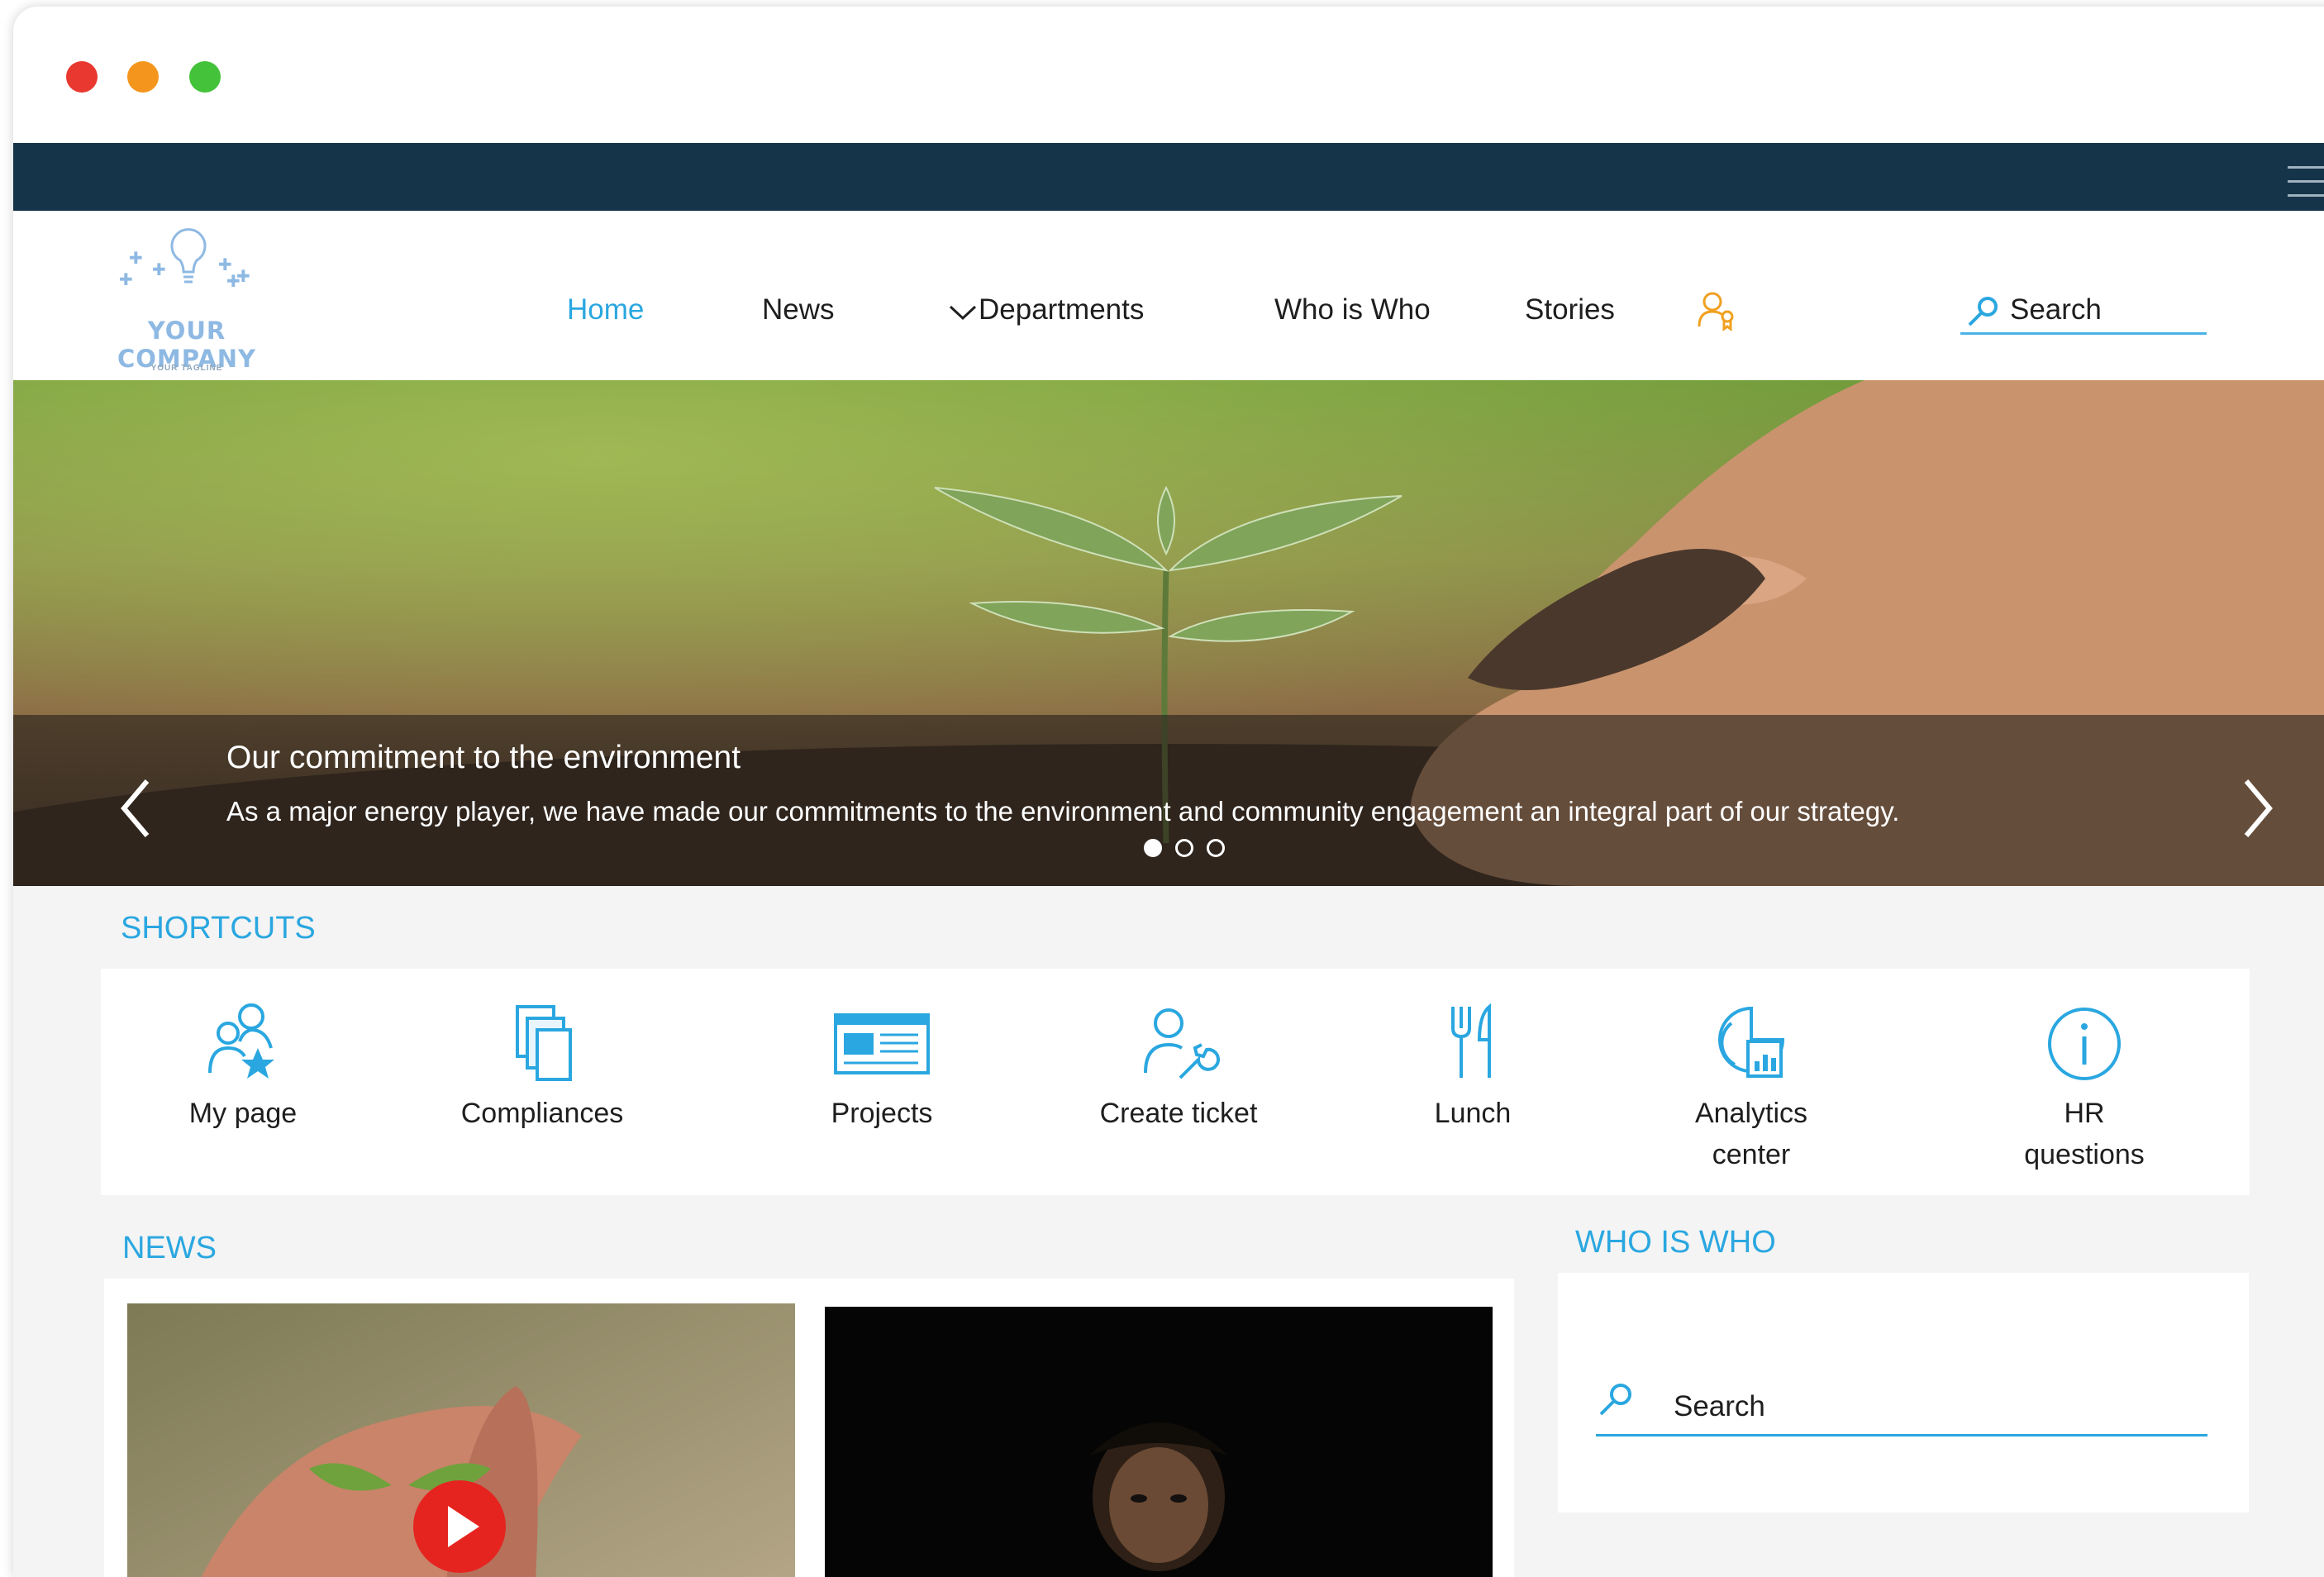  What do you see at coordinates (135, 808) in the screenshot?
I see `carousel-prev-icon` at bounding box center [135, 808].